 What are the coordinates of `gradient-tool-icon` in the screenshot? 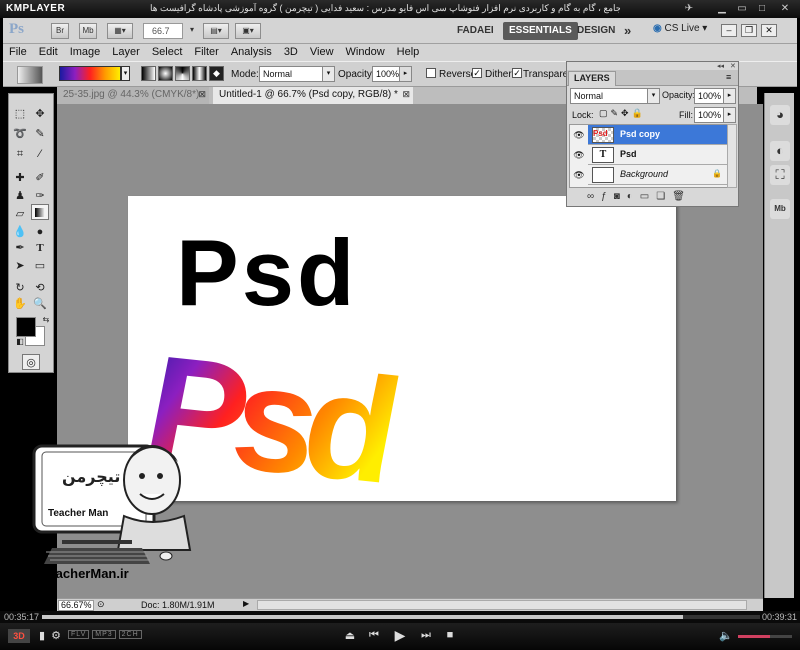 It's located at (40, 212).